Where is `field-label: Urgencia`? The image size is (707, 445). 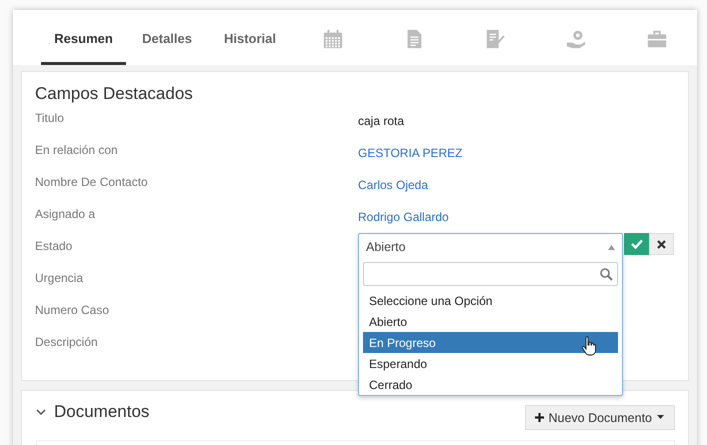 field-label: Urgencia is located at coordinates (59, 278).